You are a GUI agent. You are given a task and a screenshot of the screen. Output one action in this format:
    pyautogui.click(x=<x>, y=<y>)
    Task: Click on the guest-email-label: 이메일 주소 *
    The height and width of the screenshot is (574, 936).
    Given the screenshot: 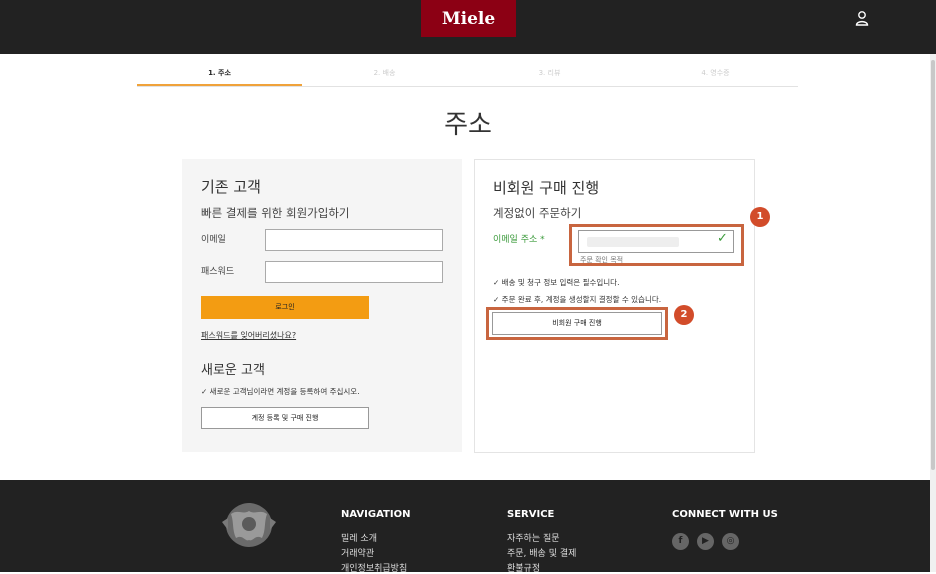 What is the action you would take?
    pyautogui.click(x=519, y=240)
    